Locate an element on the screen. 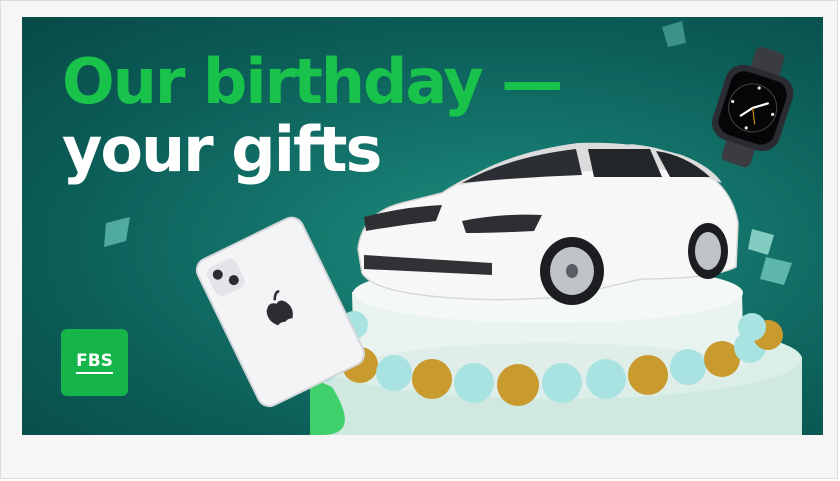 This screenshot has height=481, width=840. smartwatch-image is located at coordinates (753, 107).